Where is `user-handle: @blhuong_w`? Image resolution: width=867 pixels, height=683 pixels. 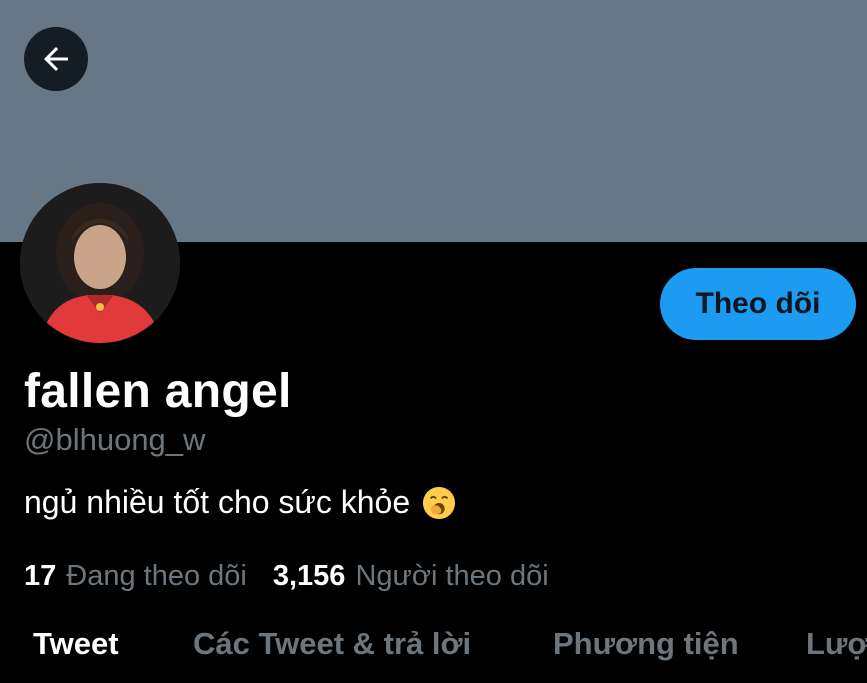 user-handle: @blhuong_w is located at coordinates (115, 439).